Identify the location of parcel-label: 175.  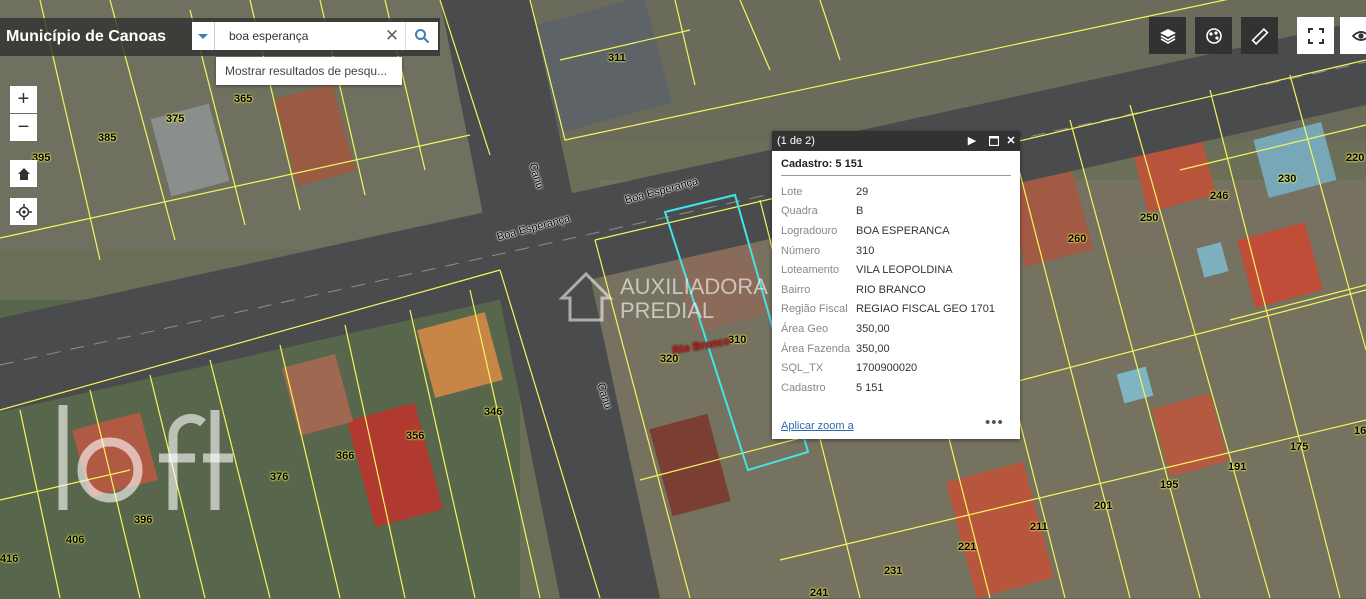
(1299, 447).